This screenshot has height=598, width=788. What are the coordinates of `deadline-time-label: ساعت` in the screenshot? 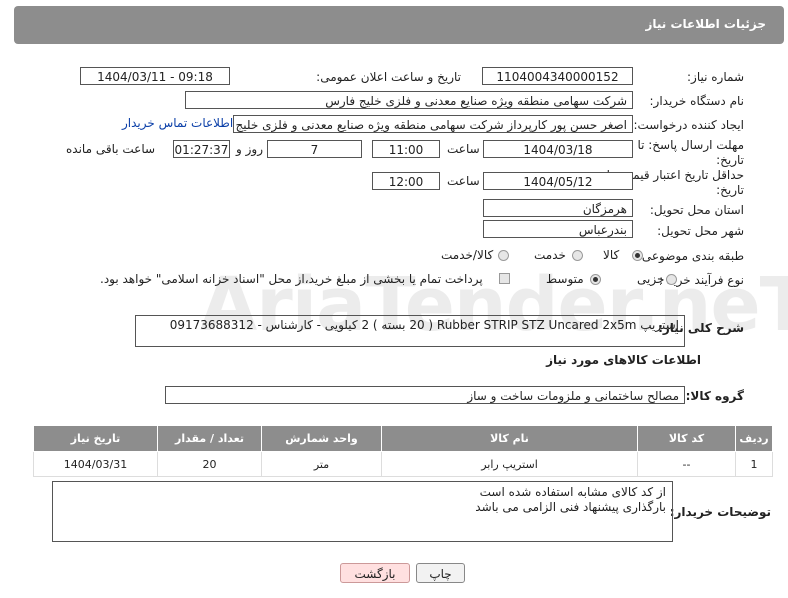 It's located at (463, 149).